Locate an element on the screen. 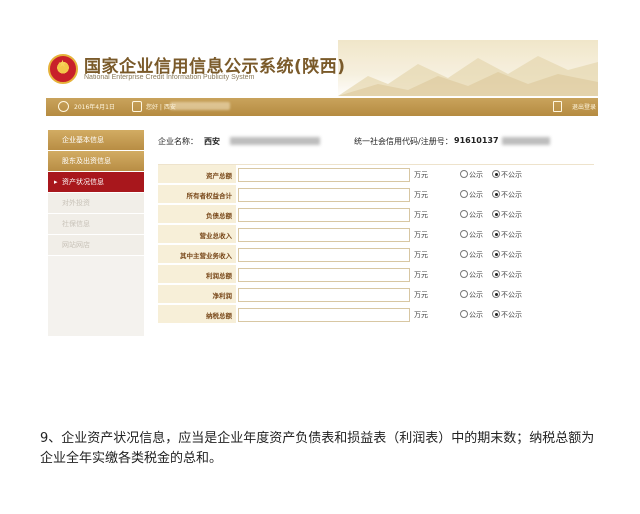 This screenshot has width=640, height=514. credit-code-value: 91610137 is located at coordinates (476, 140).